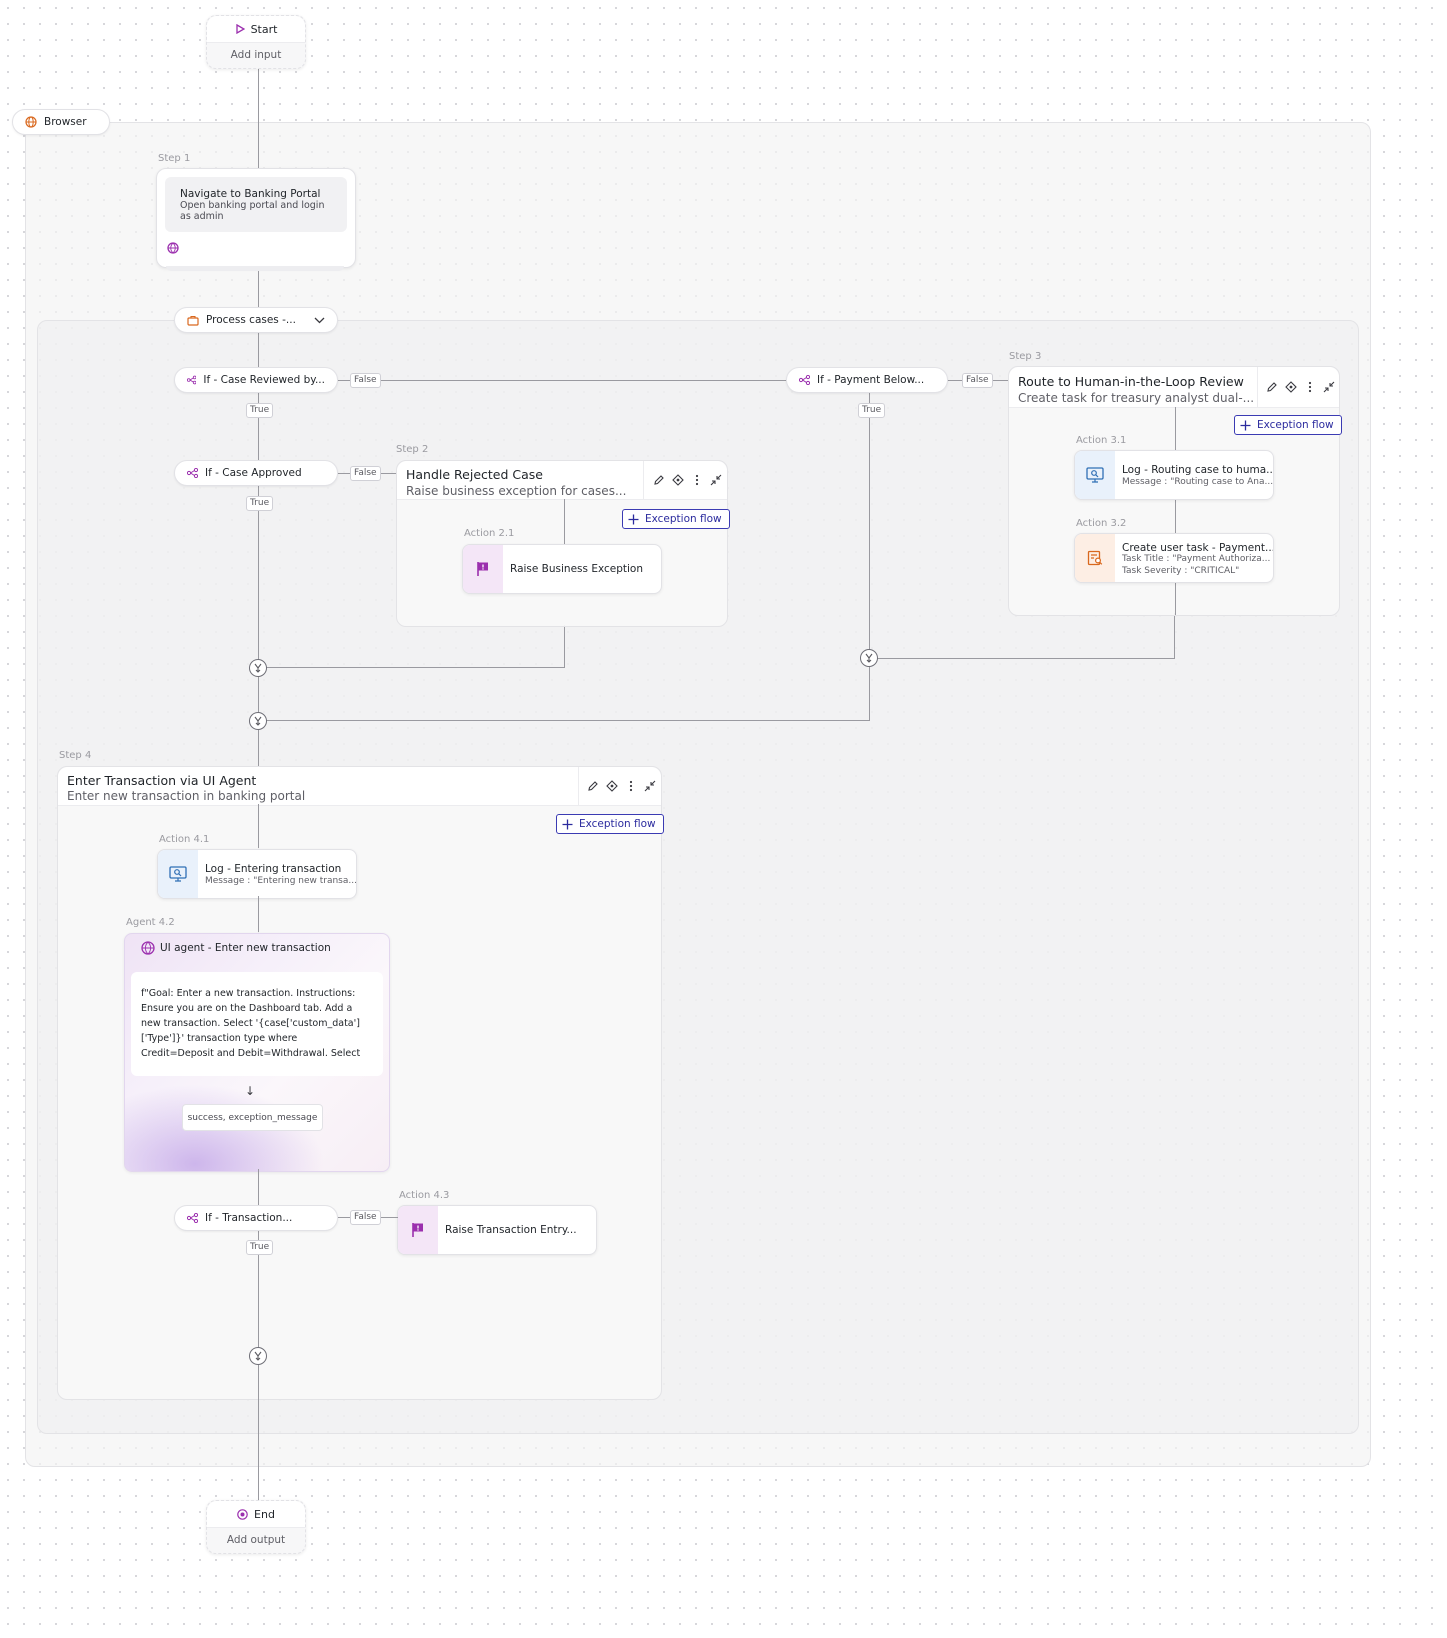 This screenshot has width=1447, height=1638. Describe the element at coordinates (184, 839) in the screenshot. I see `action-label: Action 4.1` at that location.